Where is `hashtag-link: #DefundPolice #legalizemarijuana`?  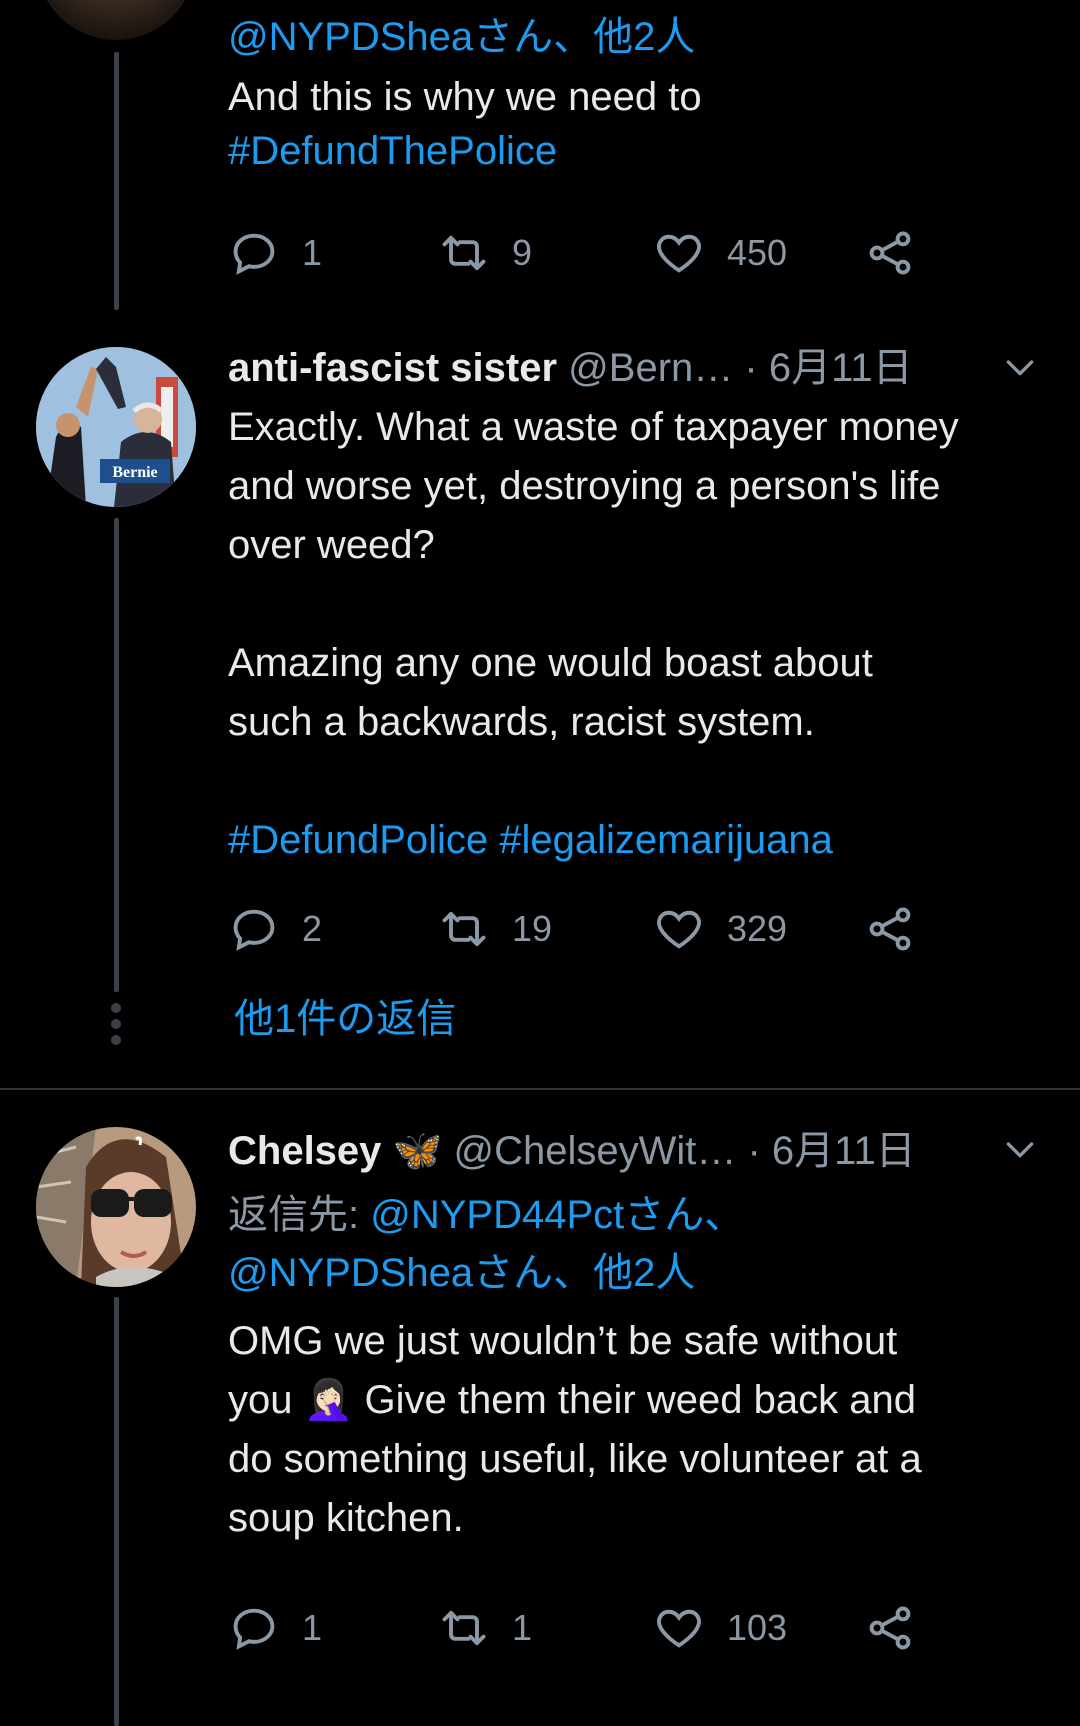 hashtag-link: #DefundPolice #legalizemarijuana is located at coordinates (530, 840).